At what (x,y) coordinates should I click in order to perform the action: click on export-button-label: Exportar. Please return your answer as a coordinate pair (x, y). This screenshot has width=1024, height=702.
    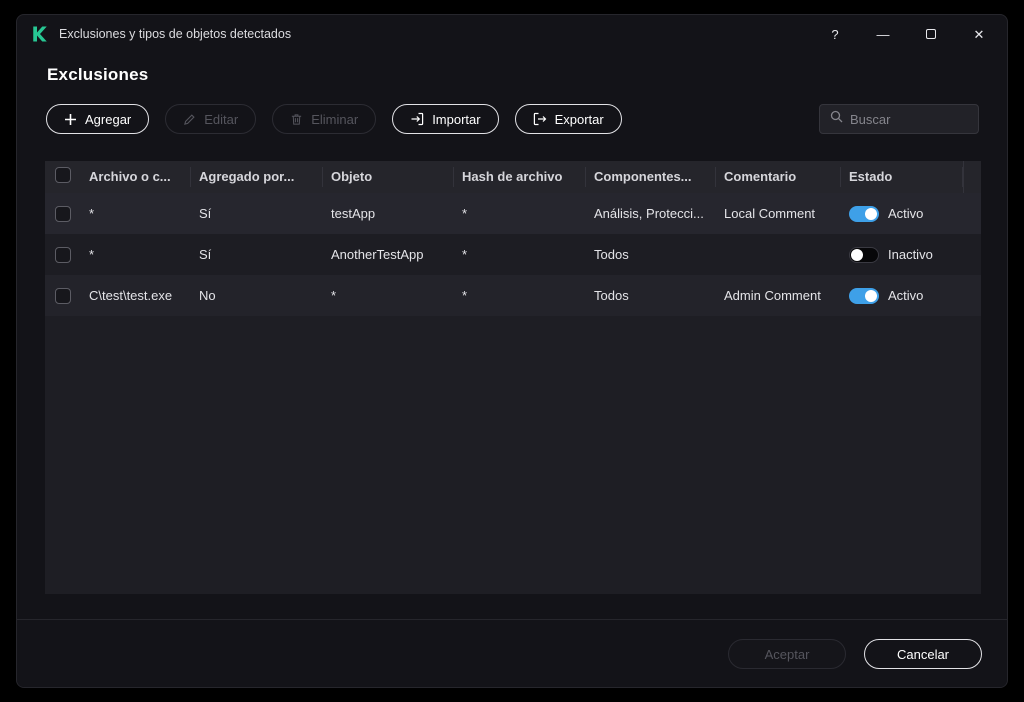
    Looking at the image, I should click on (579, 119).